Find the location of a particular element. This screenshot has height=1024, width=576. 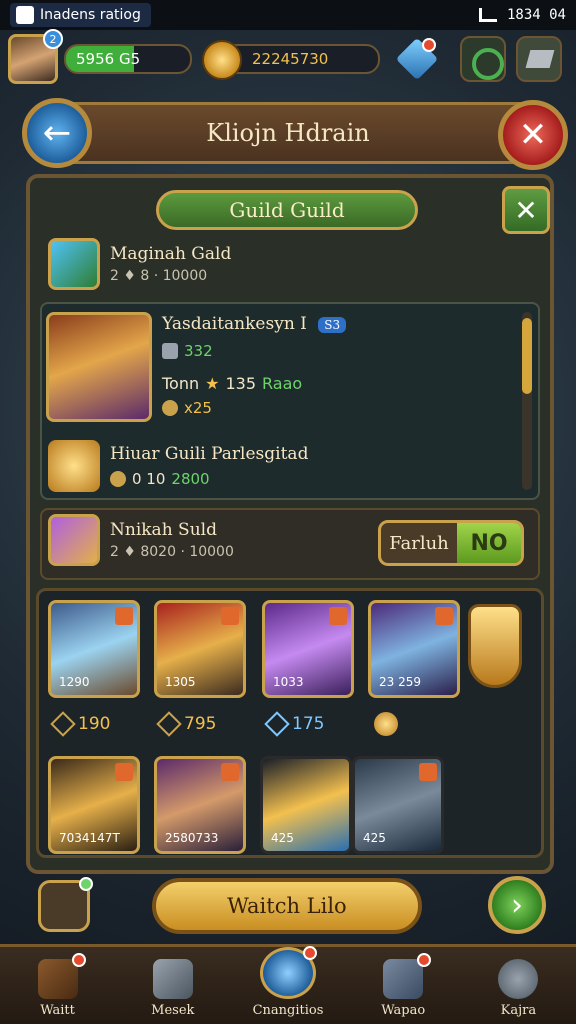

guild-reward-value: 0 10 is located at coordinates (149, 479).